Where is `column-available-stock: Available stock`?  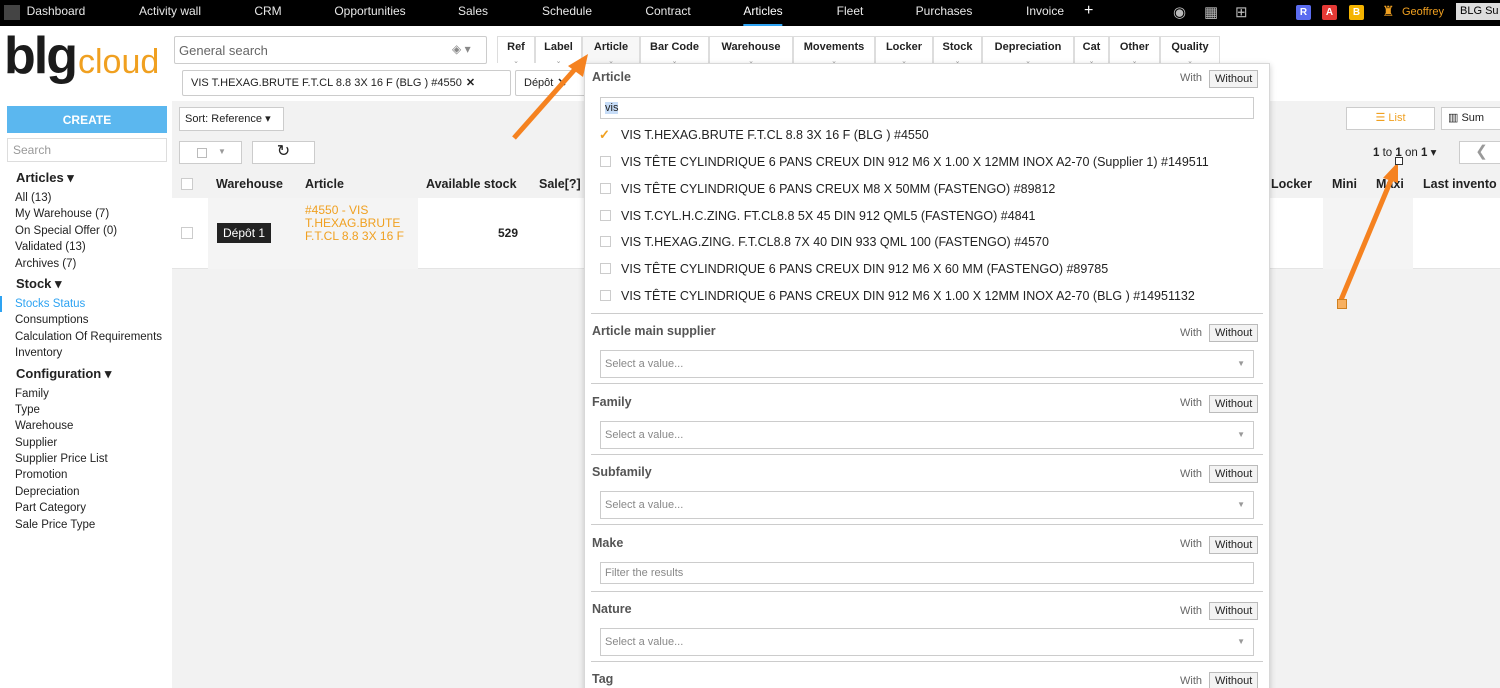
column-available-stock: Available stock is located at coordinates (471, 184).